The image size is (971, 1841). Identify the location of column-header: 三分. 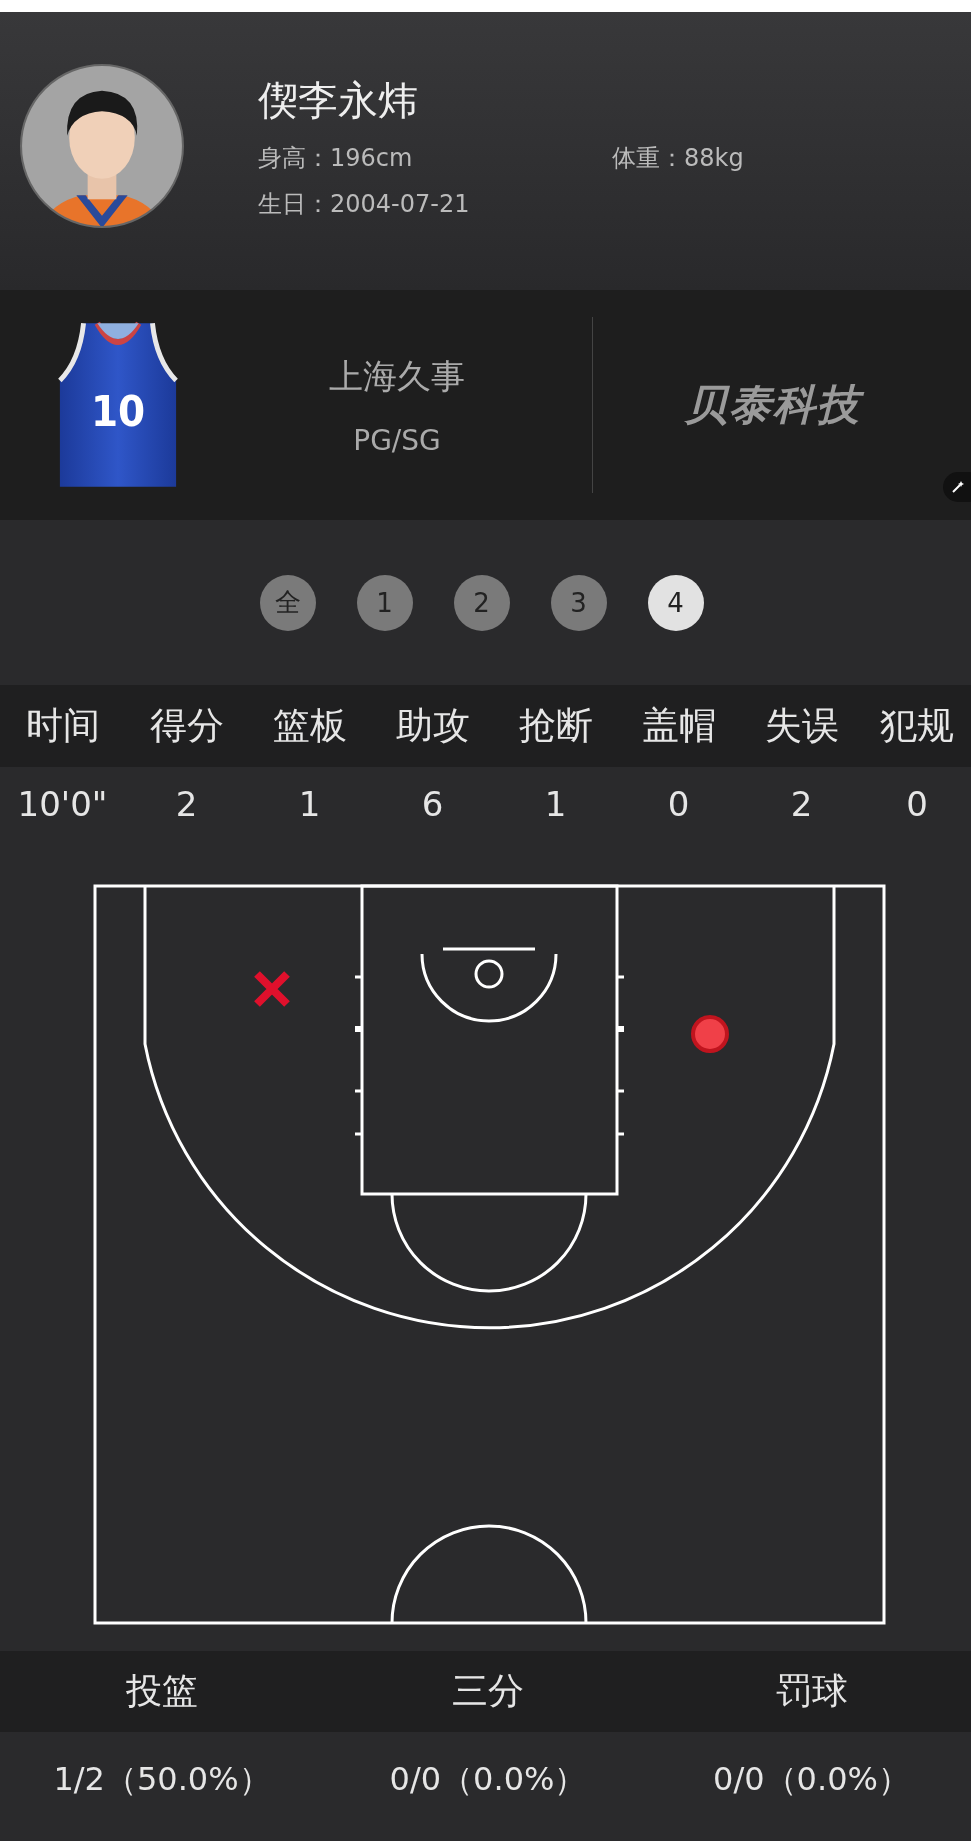
(488, 1691).